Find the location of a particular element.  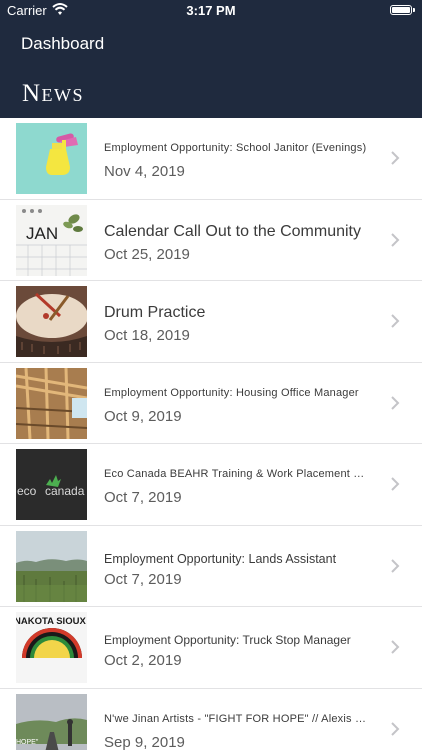

news-title: Calendar Call Out to the Community is located at coordinates (232, 231).